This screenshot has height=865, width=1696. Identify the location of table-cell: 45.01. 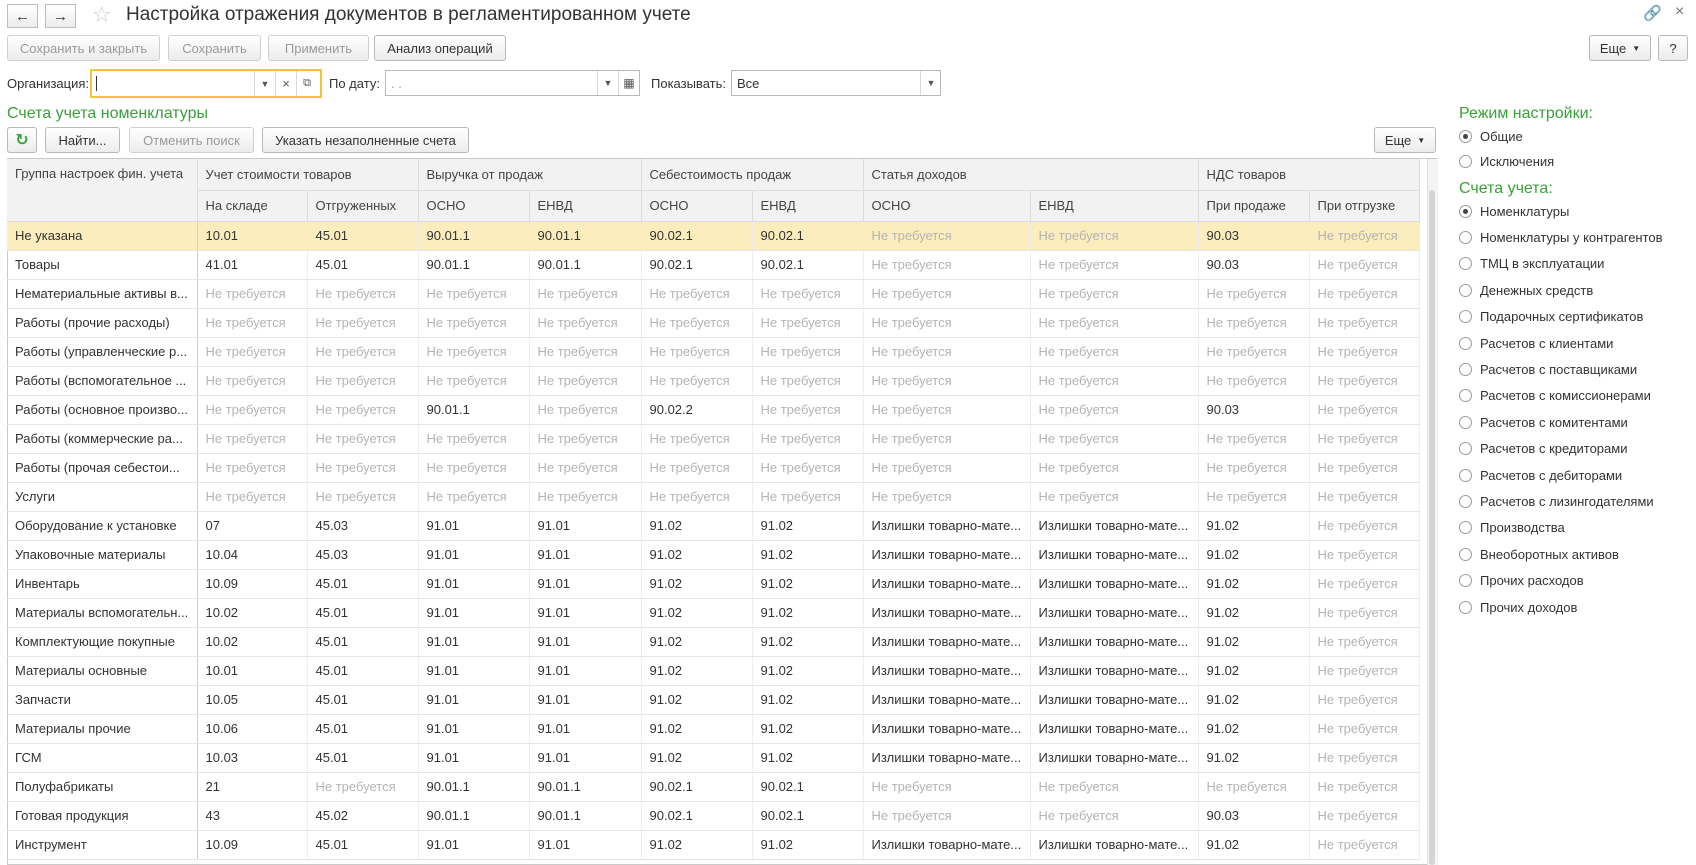
(363, 584).